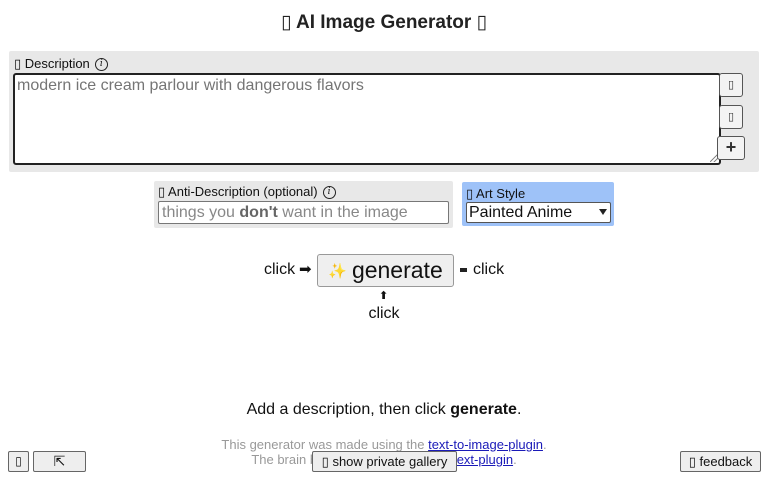  Describe the element at coordinates (384, 461) in the screenshot. I see `show-private-gallery-button: ▯ show private gallery` at that location.